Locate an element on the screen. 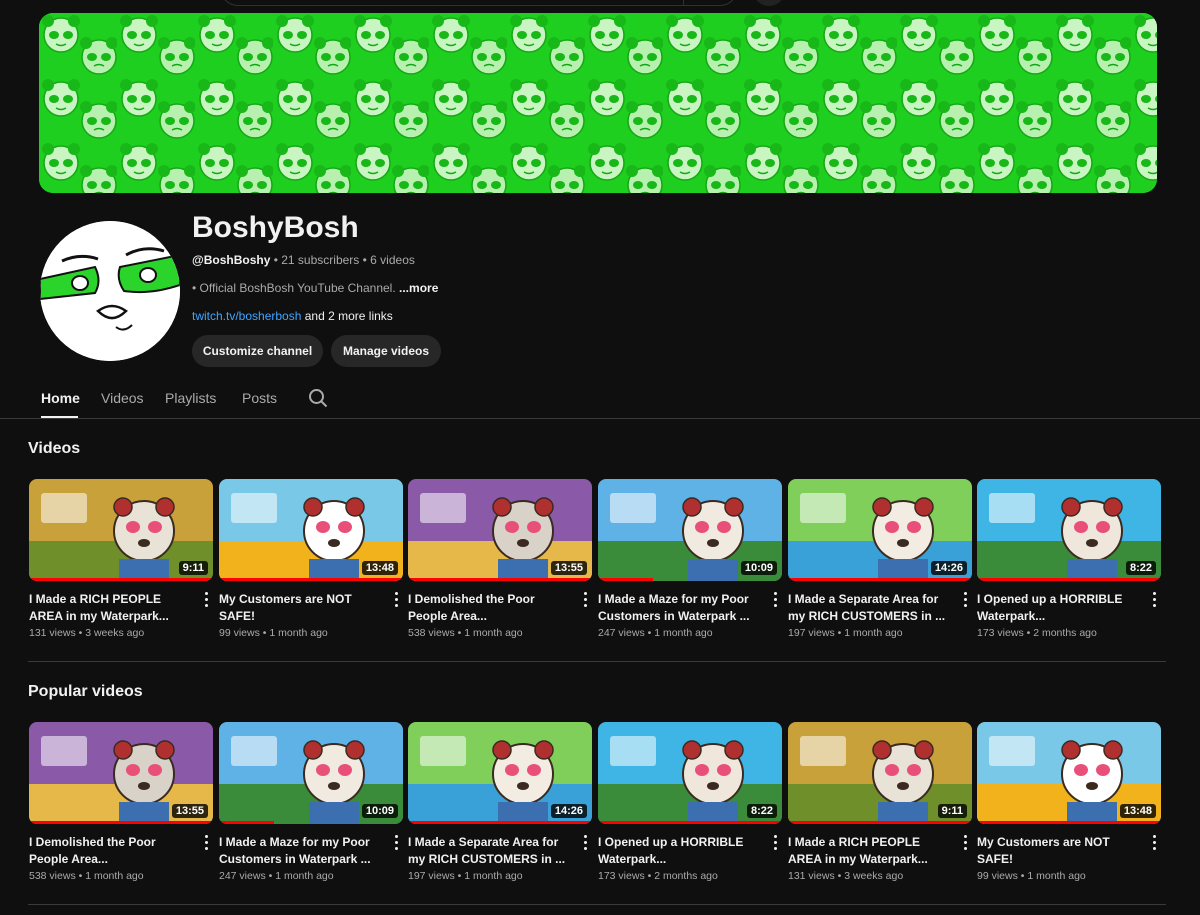  active-tab-underline is located at coordinates (59, 417).